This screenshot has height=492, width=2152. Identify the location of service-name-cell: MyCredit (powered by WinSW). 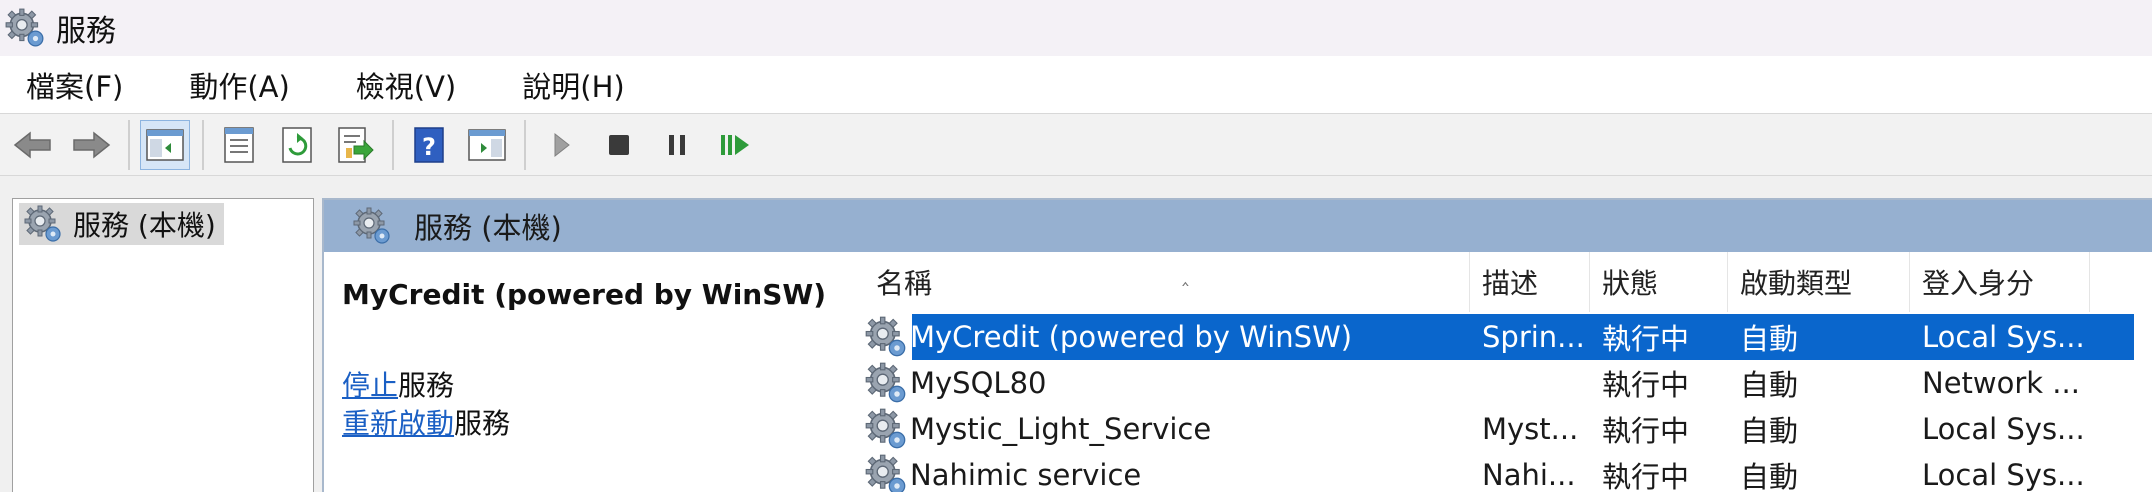
(1164, 337).